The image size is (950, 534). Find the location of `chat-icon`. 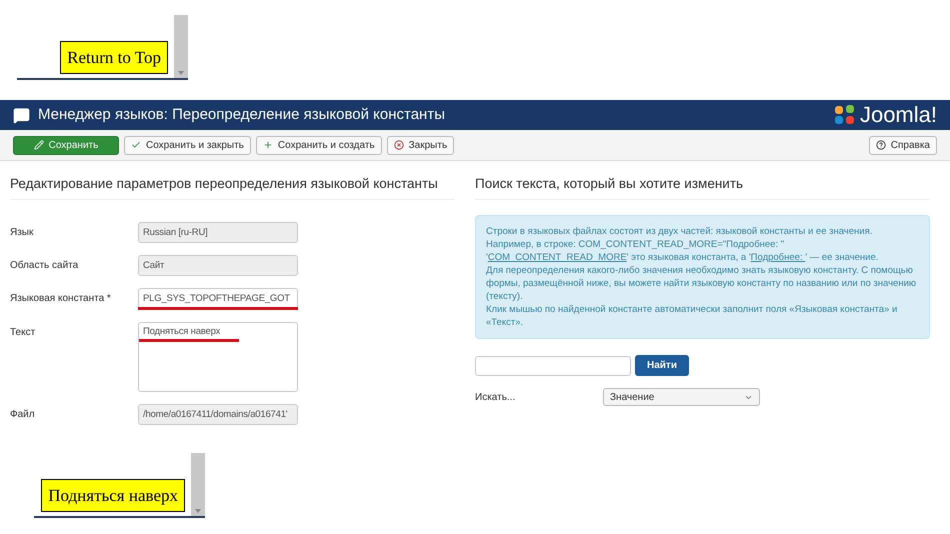

chat-icon is located at coordinates (21, 115).